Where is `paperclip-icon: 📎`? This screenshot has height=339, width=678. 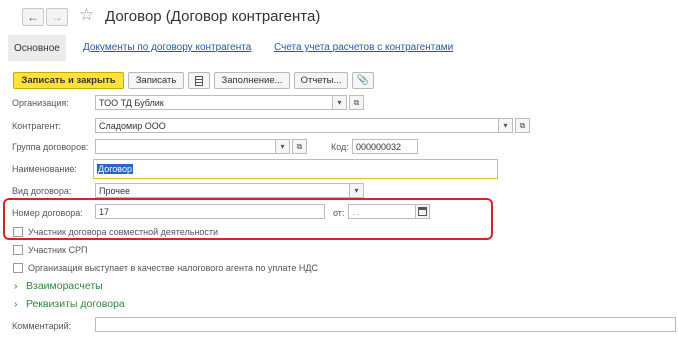 paperclip-icon: 📎 is located at coordinates (363, 80).